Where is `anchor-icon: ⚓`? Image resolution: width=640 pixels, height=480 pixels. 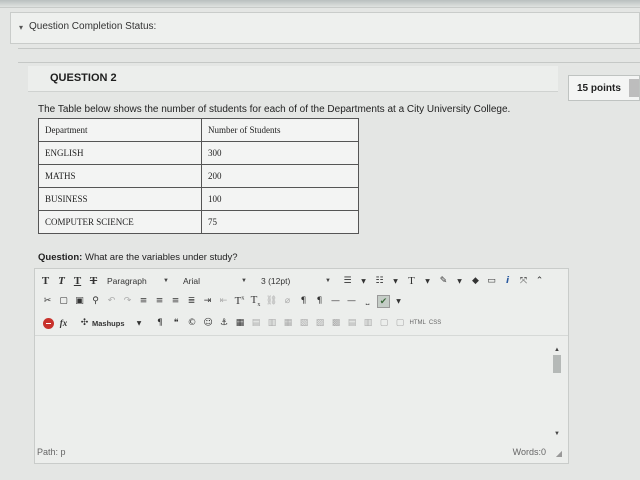 anchor-icon: ⚓ is located at coordinates (224, 323).